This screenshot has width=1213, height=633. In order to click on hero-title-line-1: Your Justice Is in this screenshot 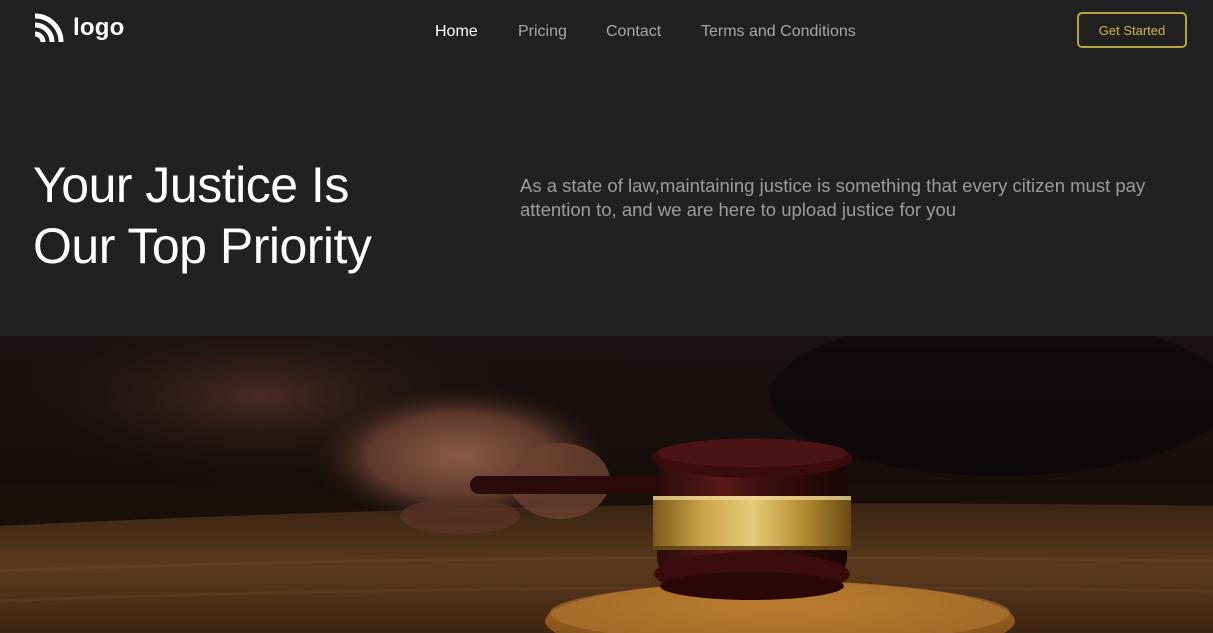, I will do `click(191, 185)`.